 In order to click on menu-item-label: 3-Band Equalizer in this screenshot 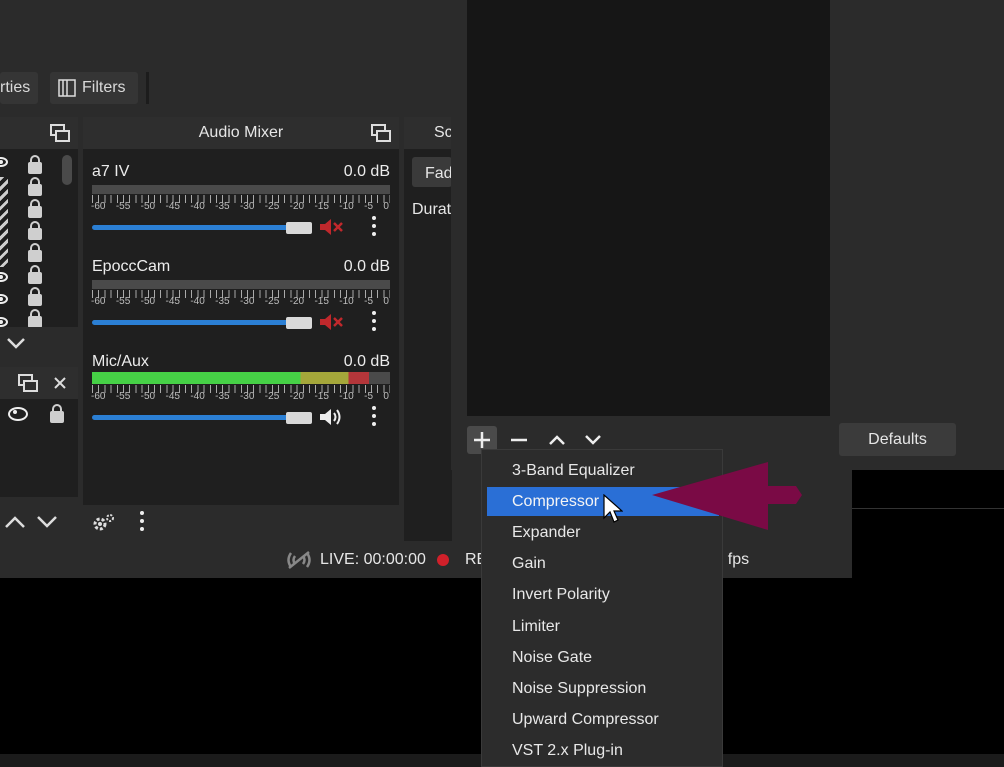, I will do `click(573, 470)`.